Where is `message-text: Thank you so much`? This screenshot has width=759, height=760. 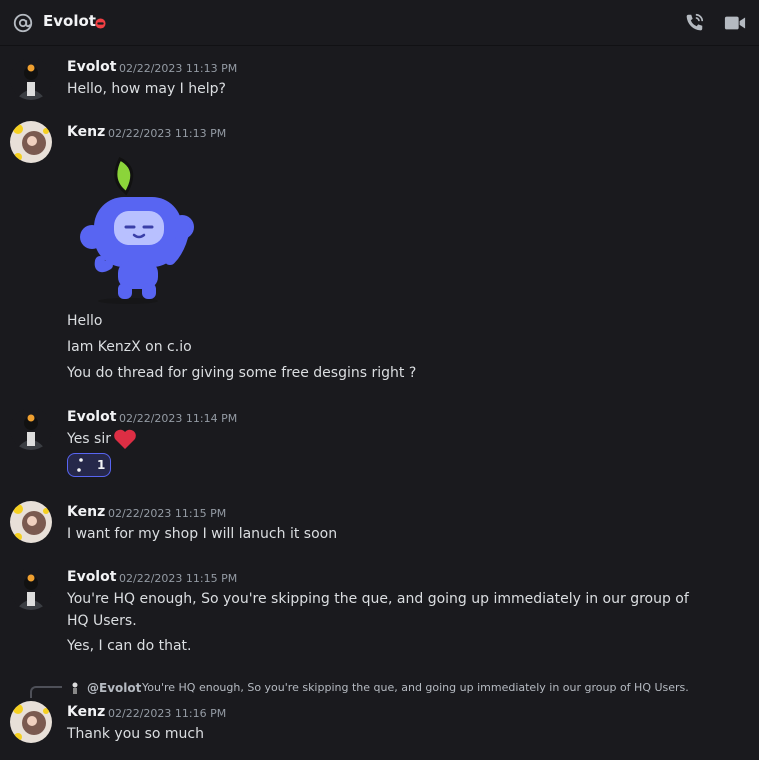 message-text: Thank you so much is located at coordinates (135, 734).